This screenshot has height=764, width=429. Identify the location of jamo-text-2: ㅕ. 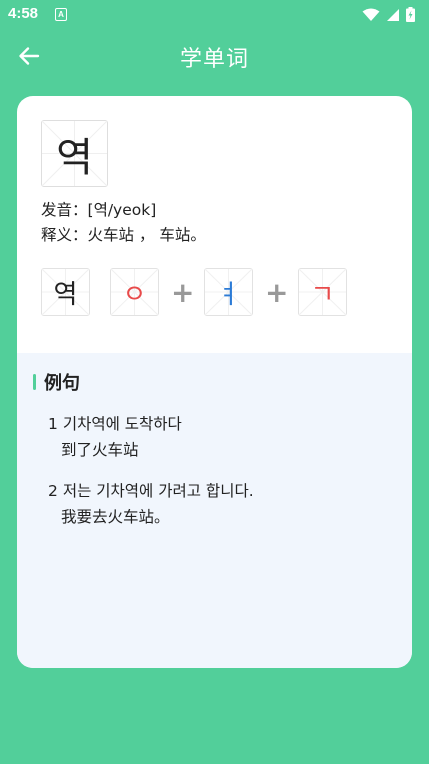
(228, 294).